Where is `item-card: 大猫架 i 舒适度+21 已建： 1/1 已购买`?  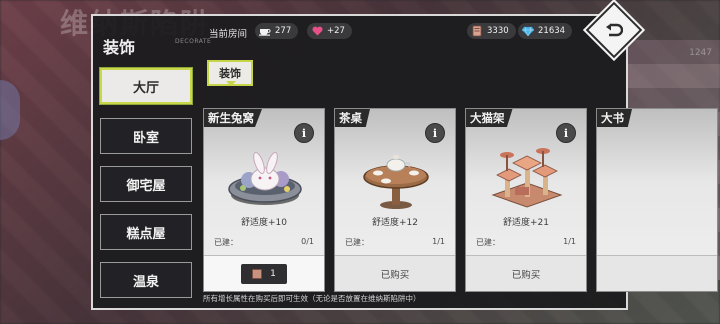 item-card: 大猫架 i 舒适度+21 已建： 1/1 已购买 is located at coordinates (526, 200).